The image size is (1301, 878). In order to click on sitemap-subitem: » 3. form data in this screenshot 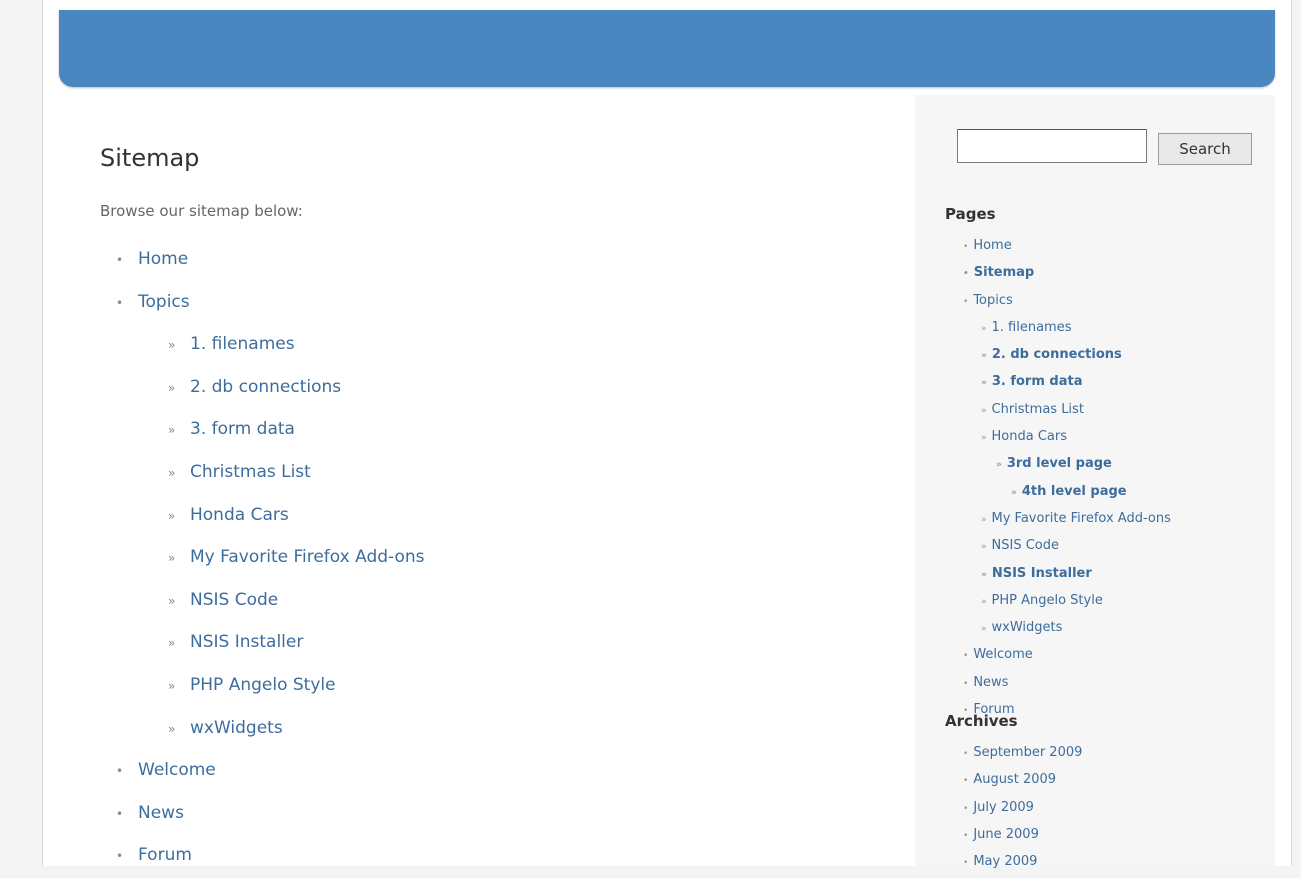, I will do `click(516, 430)`.